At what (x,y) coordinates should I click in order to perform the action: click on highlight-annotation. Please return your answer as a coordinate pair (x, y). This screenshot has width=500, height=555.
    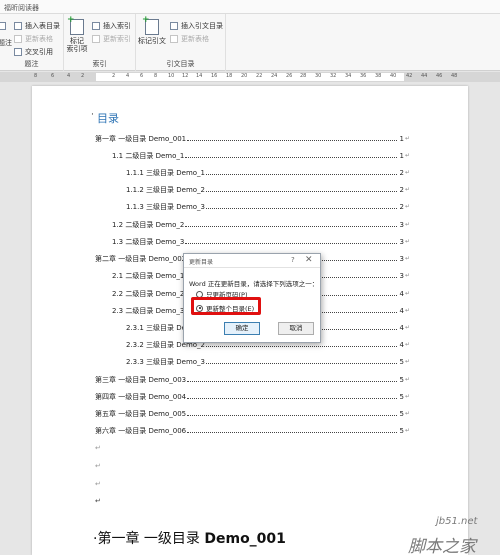
    Looking at the image, I should click on (226, 306).